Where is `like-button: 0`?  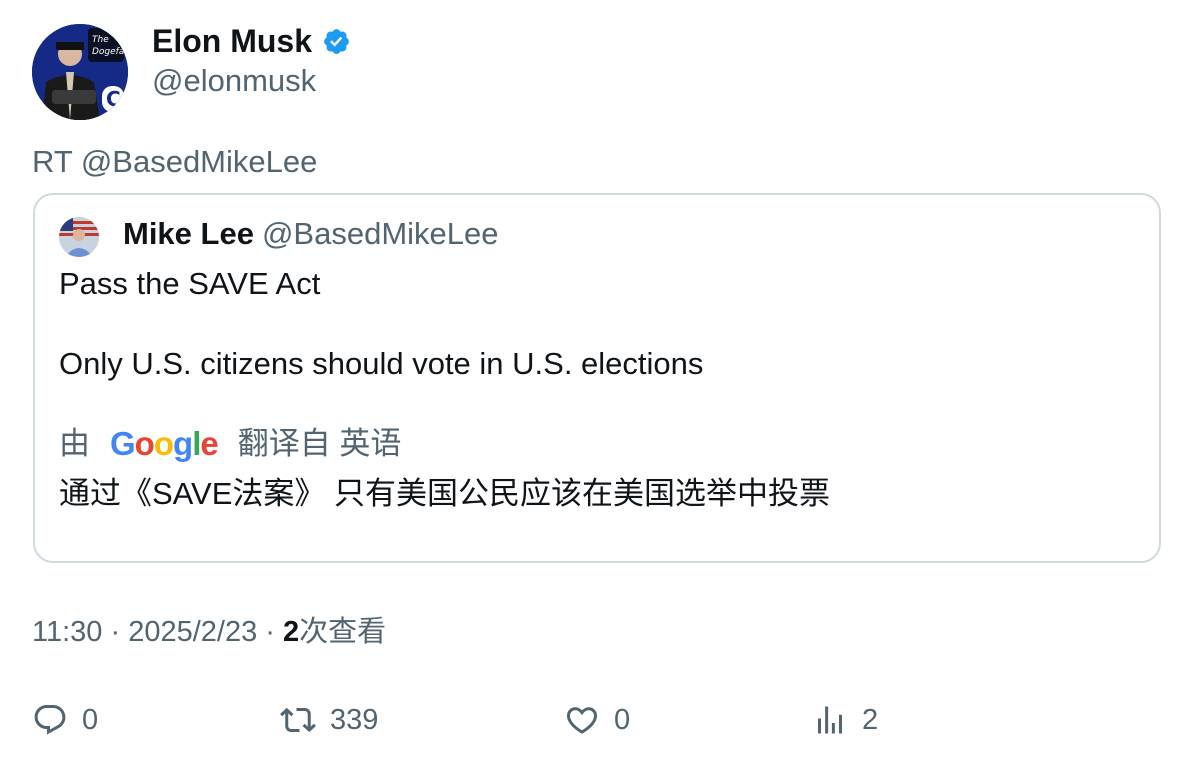
like-button: 0 is located at coordinates (597, 720).